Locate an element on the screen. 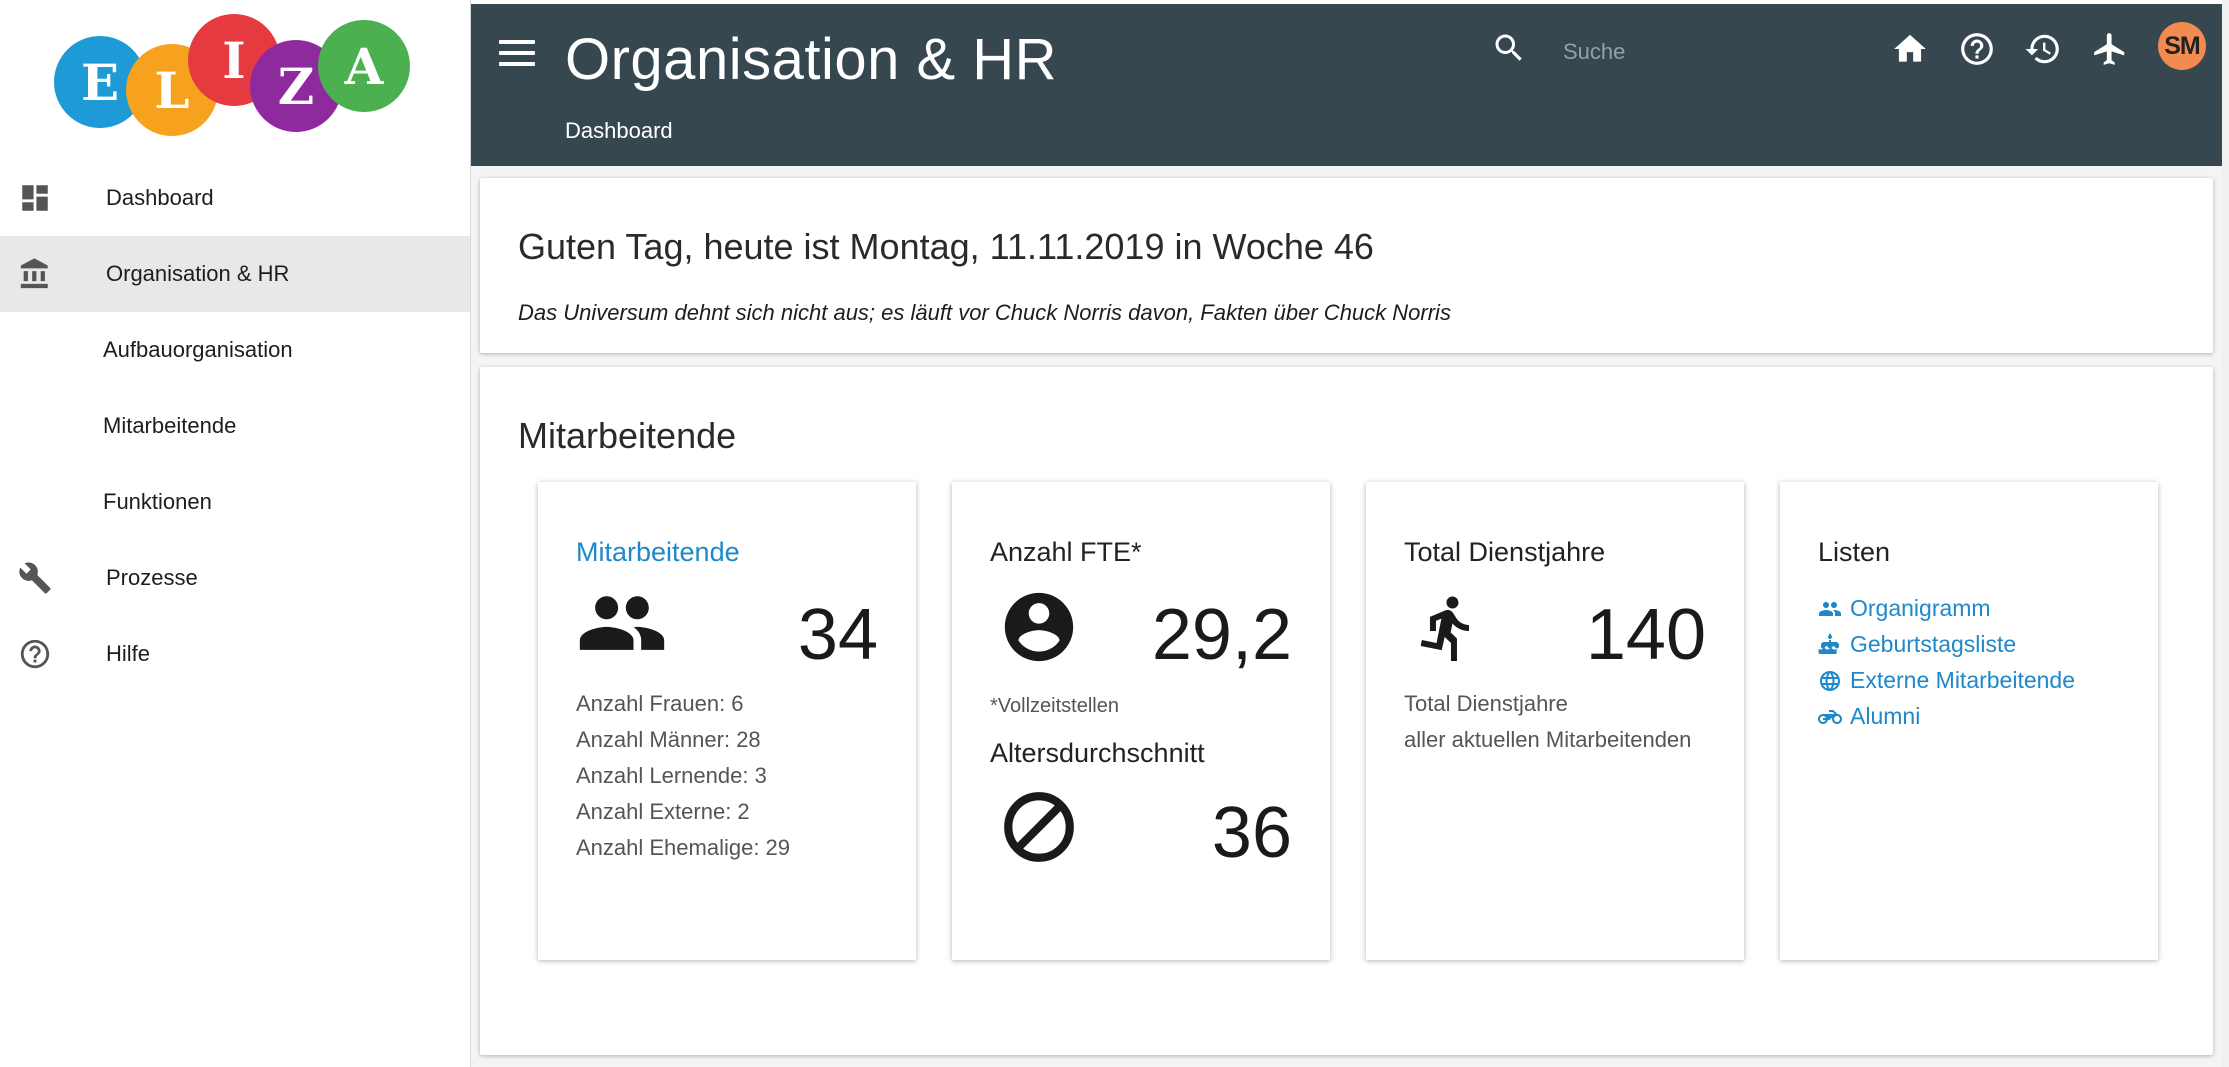 The height and width of the screenshot is (1067, 2229). detail-external: Anzahl Externe: 2 is located at coordinates (663, 811).